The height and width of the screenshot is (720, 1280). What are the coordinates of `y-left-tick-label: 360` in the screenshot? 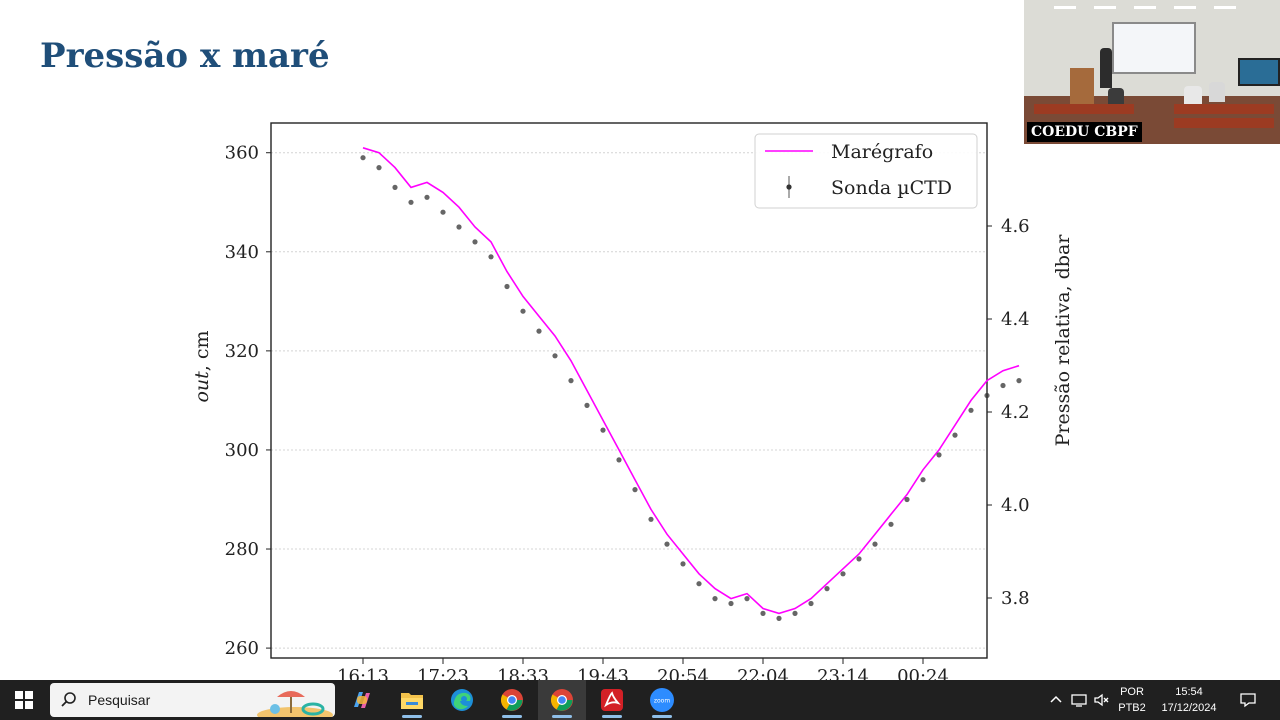 It's located at (242, 153).